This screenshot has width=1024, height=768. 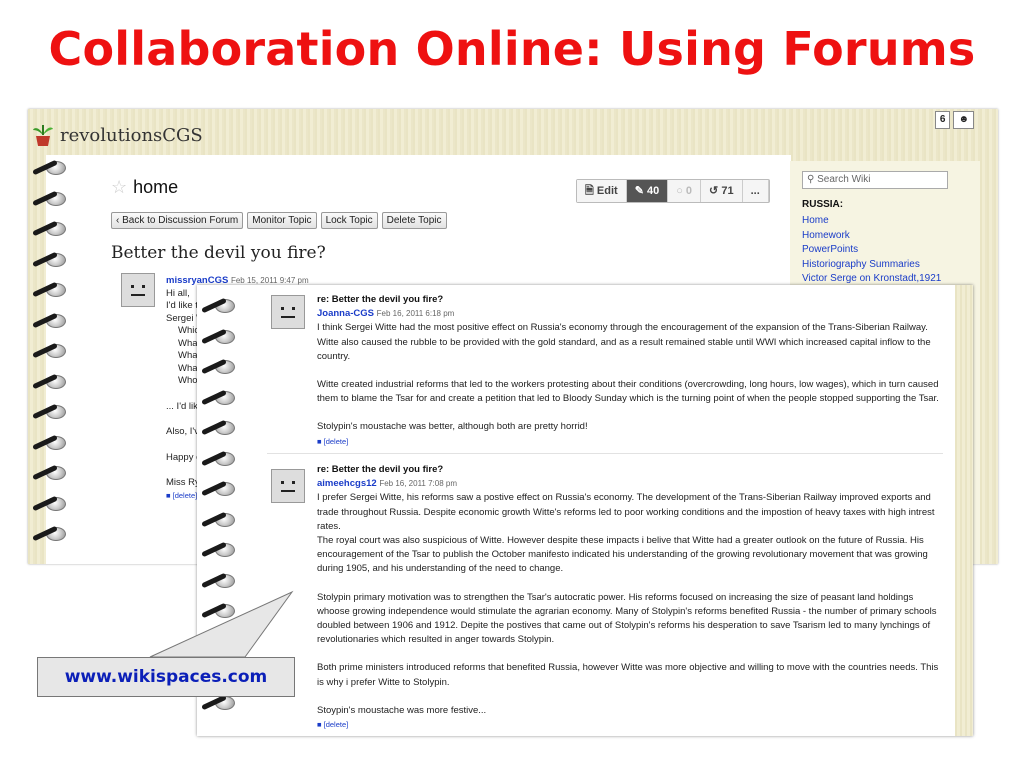 I want to click on user-face-icon: ☻, so click(x=963, y=120).